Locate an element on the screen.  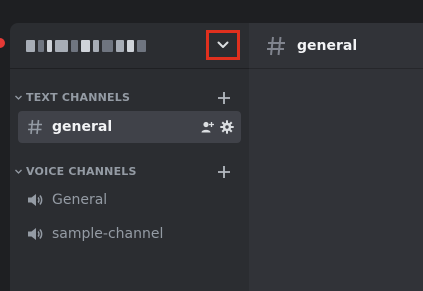
channel-header: general is located at coordinates (336, 46).